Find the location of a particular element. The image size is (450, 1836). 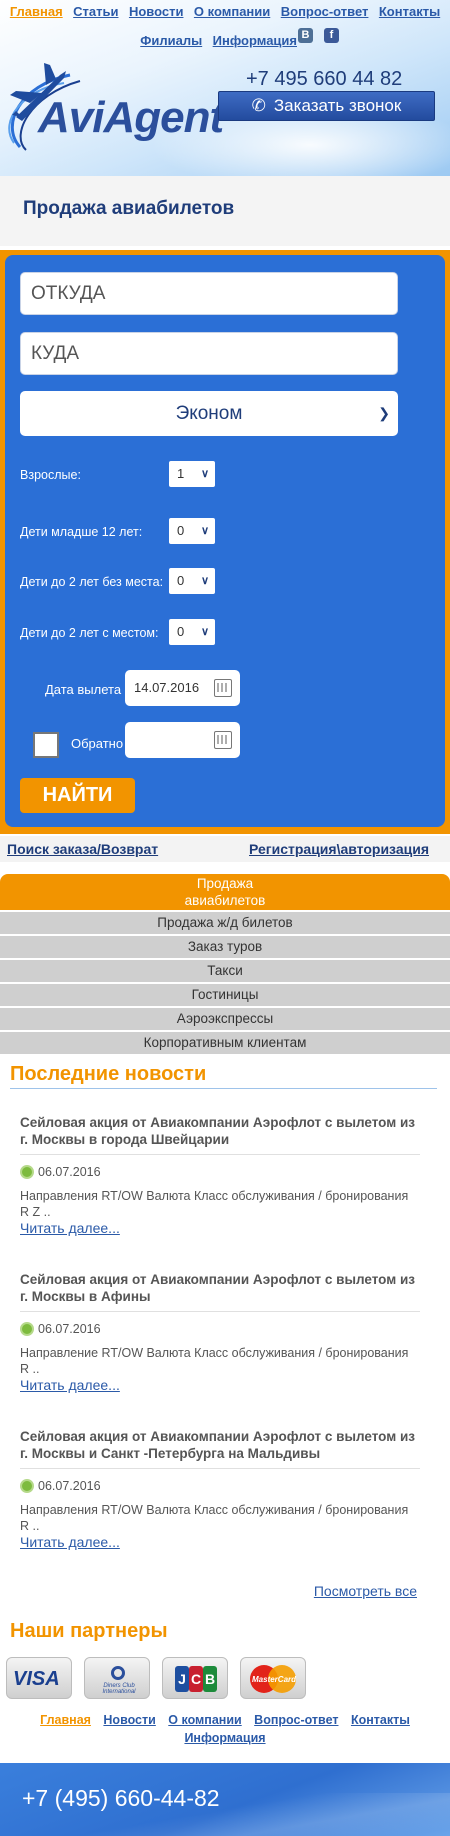

menu-item-tours: Заказ туров is located at coordinates (225, 947).